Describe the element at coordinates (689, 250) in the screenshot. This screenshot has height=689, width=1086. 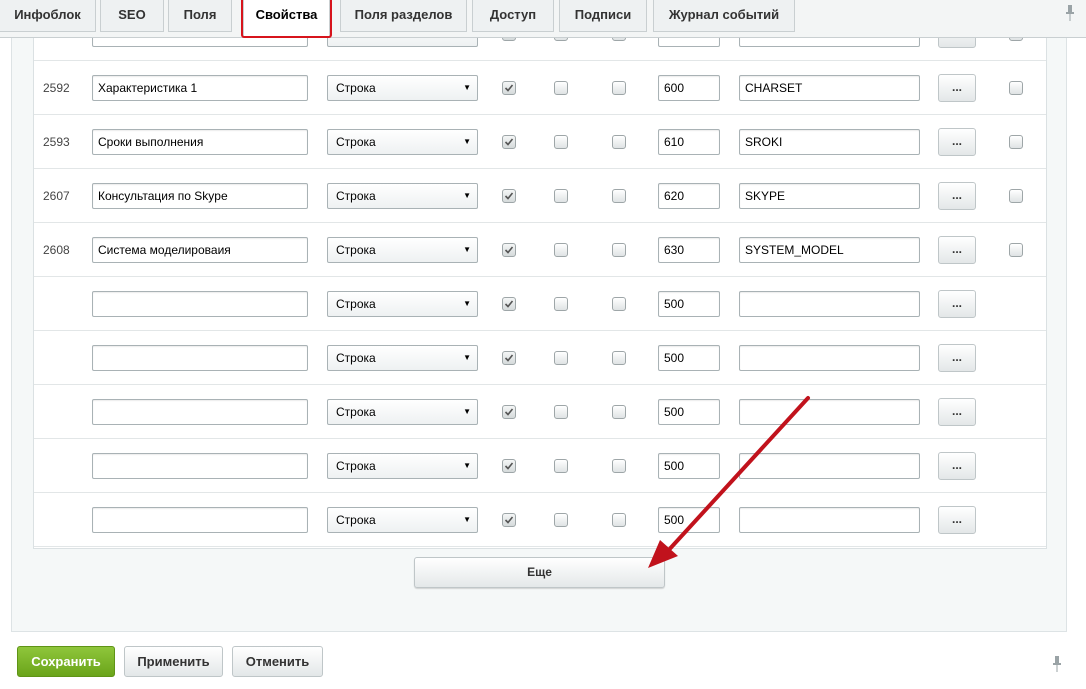
I see `sort-input: 630` at that location.